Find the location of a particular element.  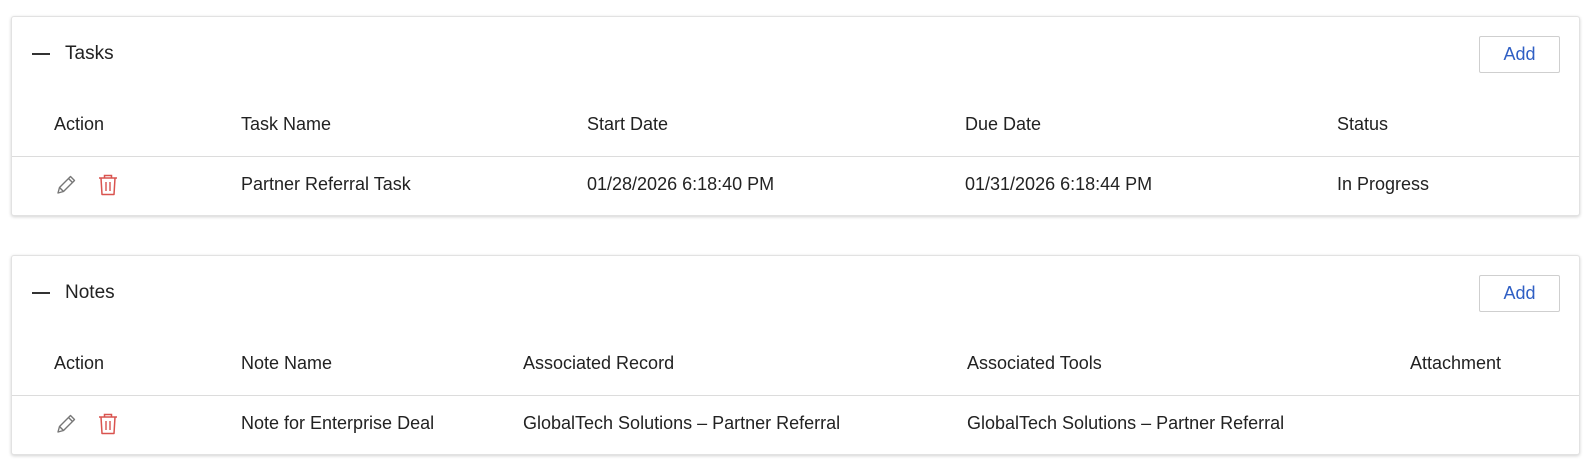

column-header-associated-record: Associated Record is located at coordinates (598, 363).